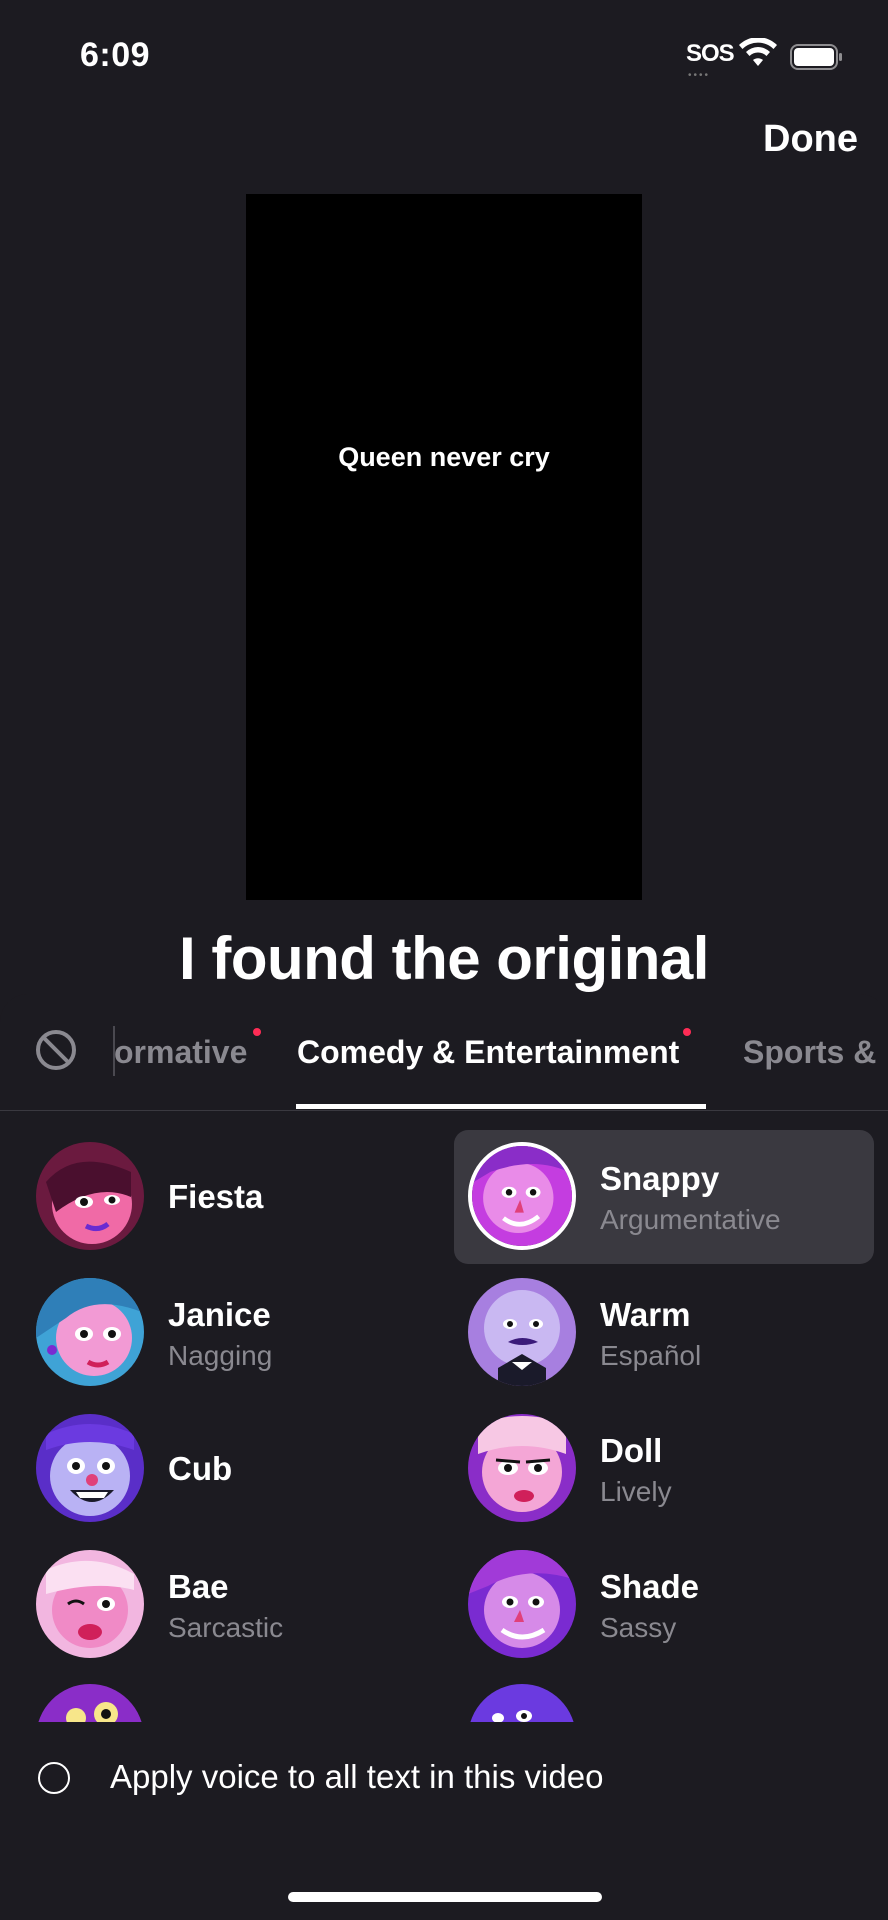 Image resolution: width=888 pixels, height=1920 pixels. Describe the element at coordinates (650, 1586) in the screenshot. I see `voice-name: Shade` at that location.